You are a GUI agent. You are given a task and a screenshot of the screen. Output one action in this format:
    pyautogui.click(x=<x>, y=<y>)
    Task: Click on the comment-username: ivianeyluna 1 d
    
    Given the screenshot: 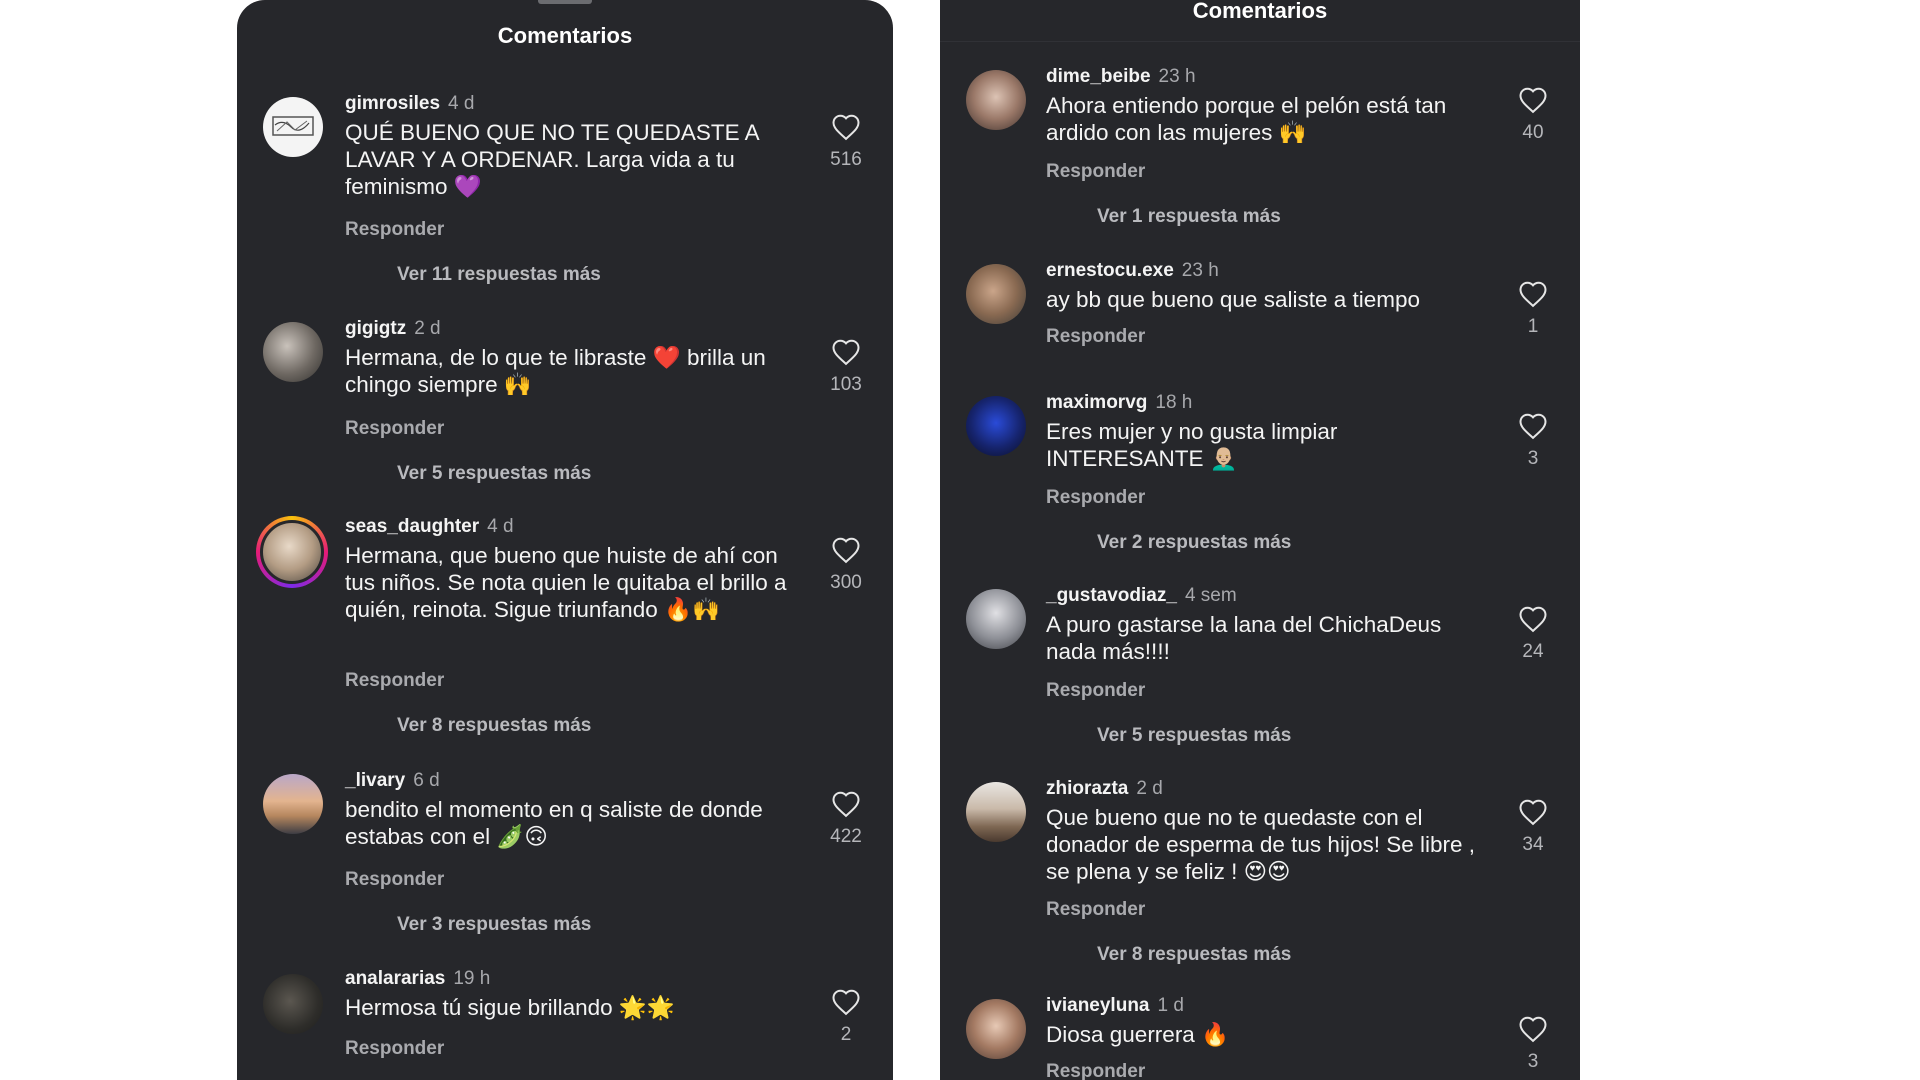 What is the action you would take?
    pyautogui.click(x=1115, y=1006)
    